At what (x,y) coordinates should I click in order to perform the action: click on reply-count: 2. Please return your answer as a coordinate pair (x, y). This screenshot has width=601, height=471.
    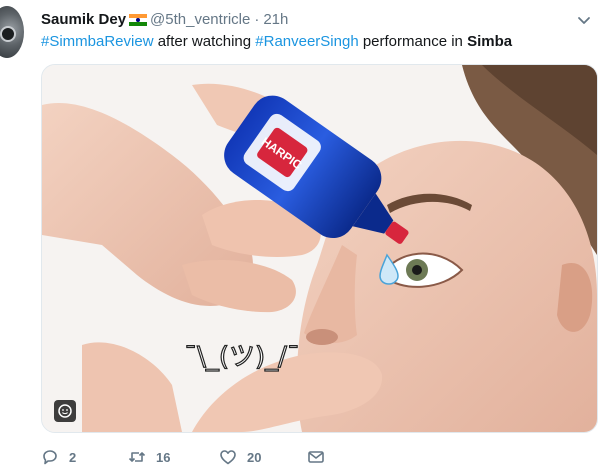
    Looking at the image, I should click on (73, 457).